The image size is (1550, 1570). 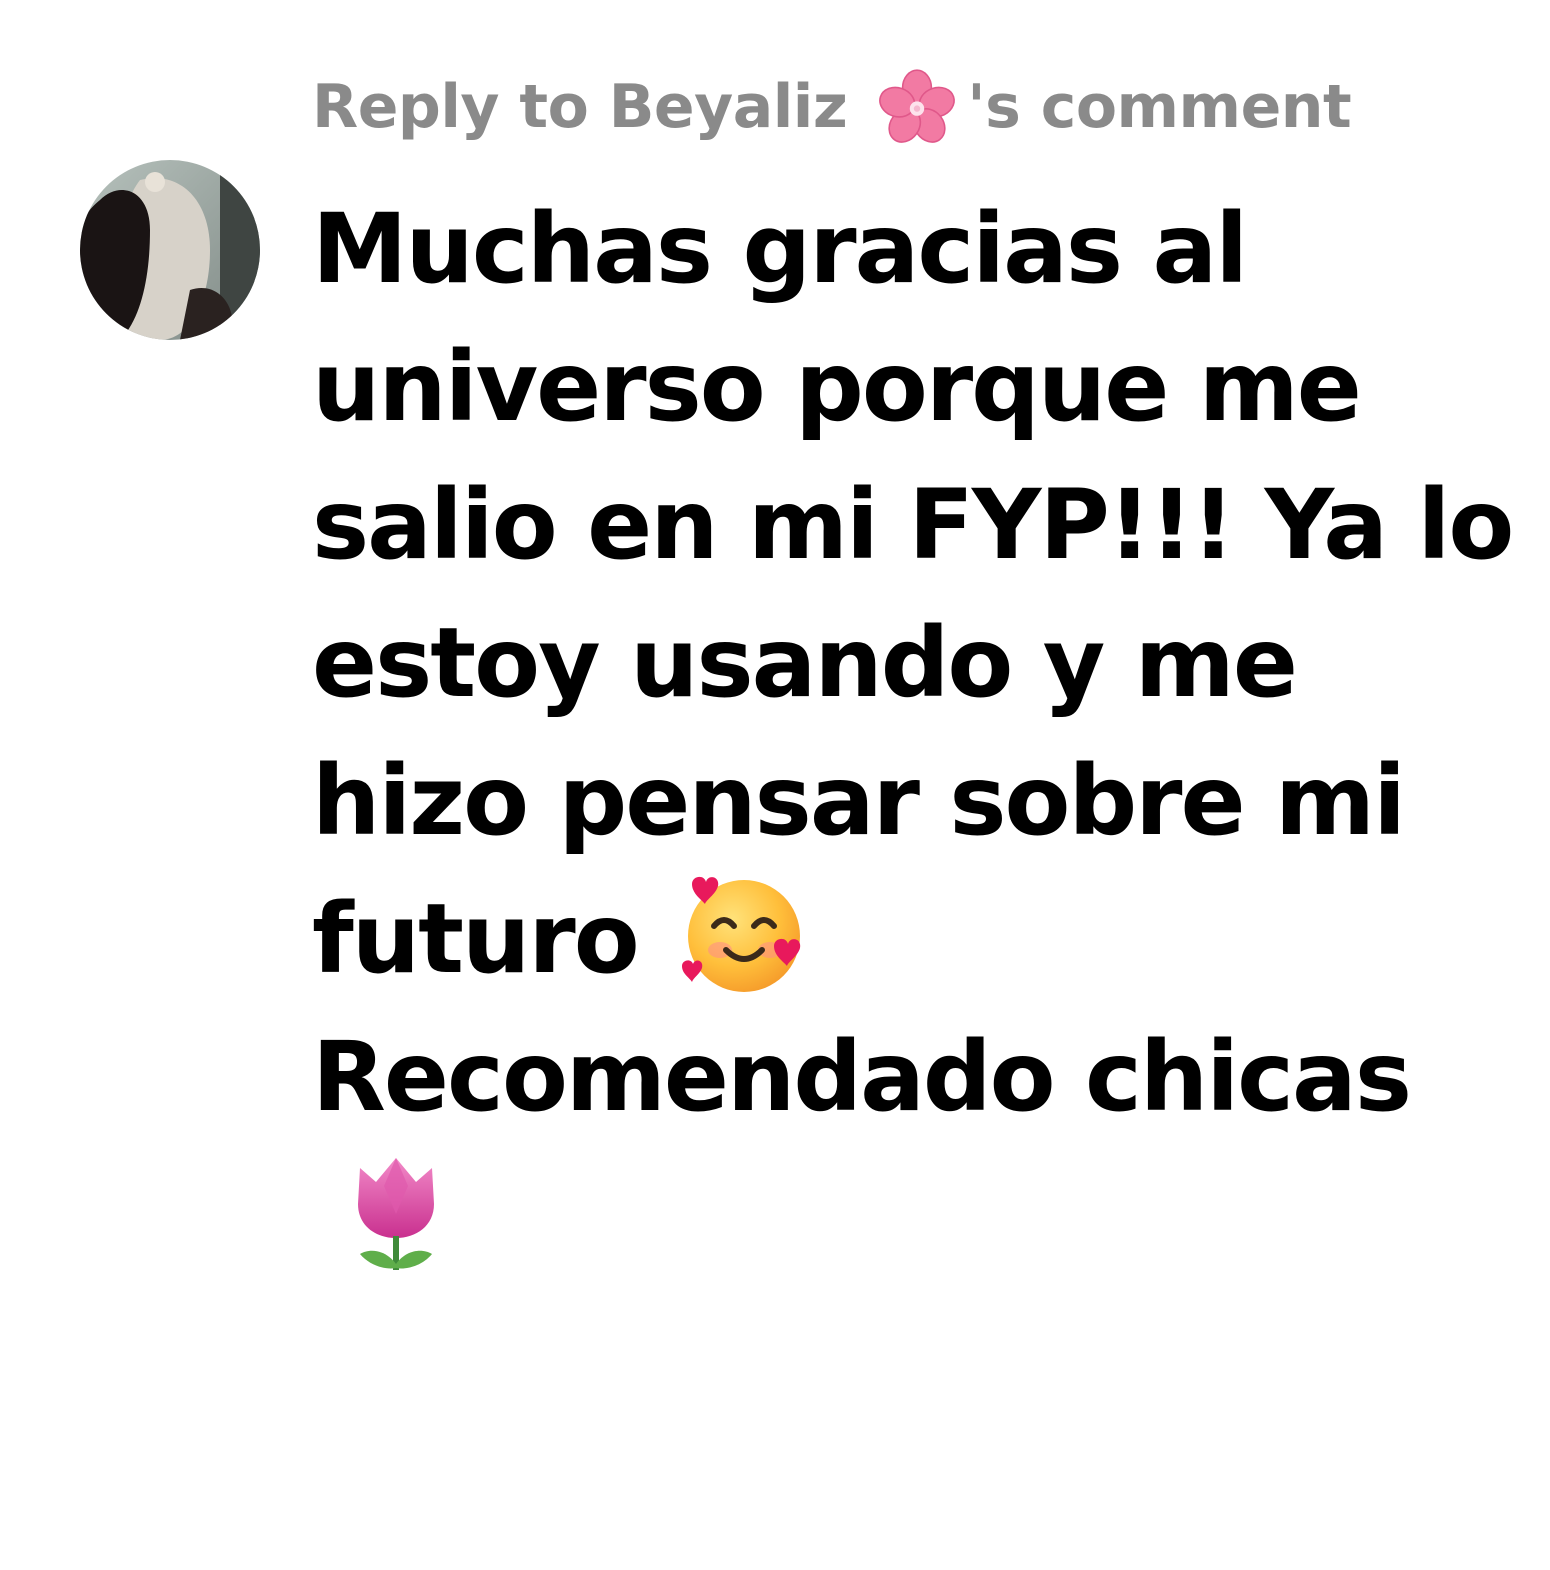 I want to click on comment-line-with-emoji: futuro, so click(x=912, y=939).